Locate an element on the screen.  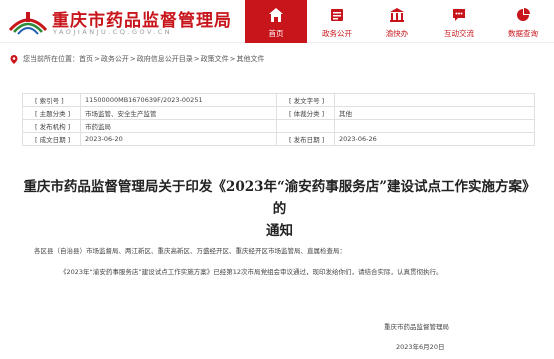
doc-no-value is located at coordinates (434, 100).